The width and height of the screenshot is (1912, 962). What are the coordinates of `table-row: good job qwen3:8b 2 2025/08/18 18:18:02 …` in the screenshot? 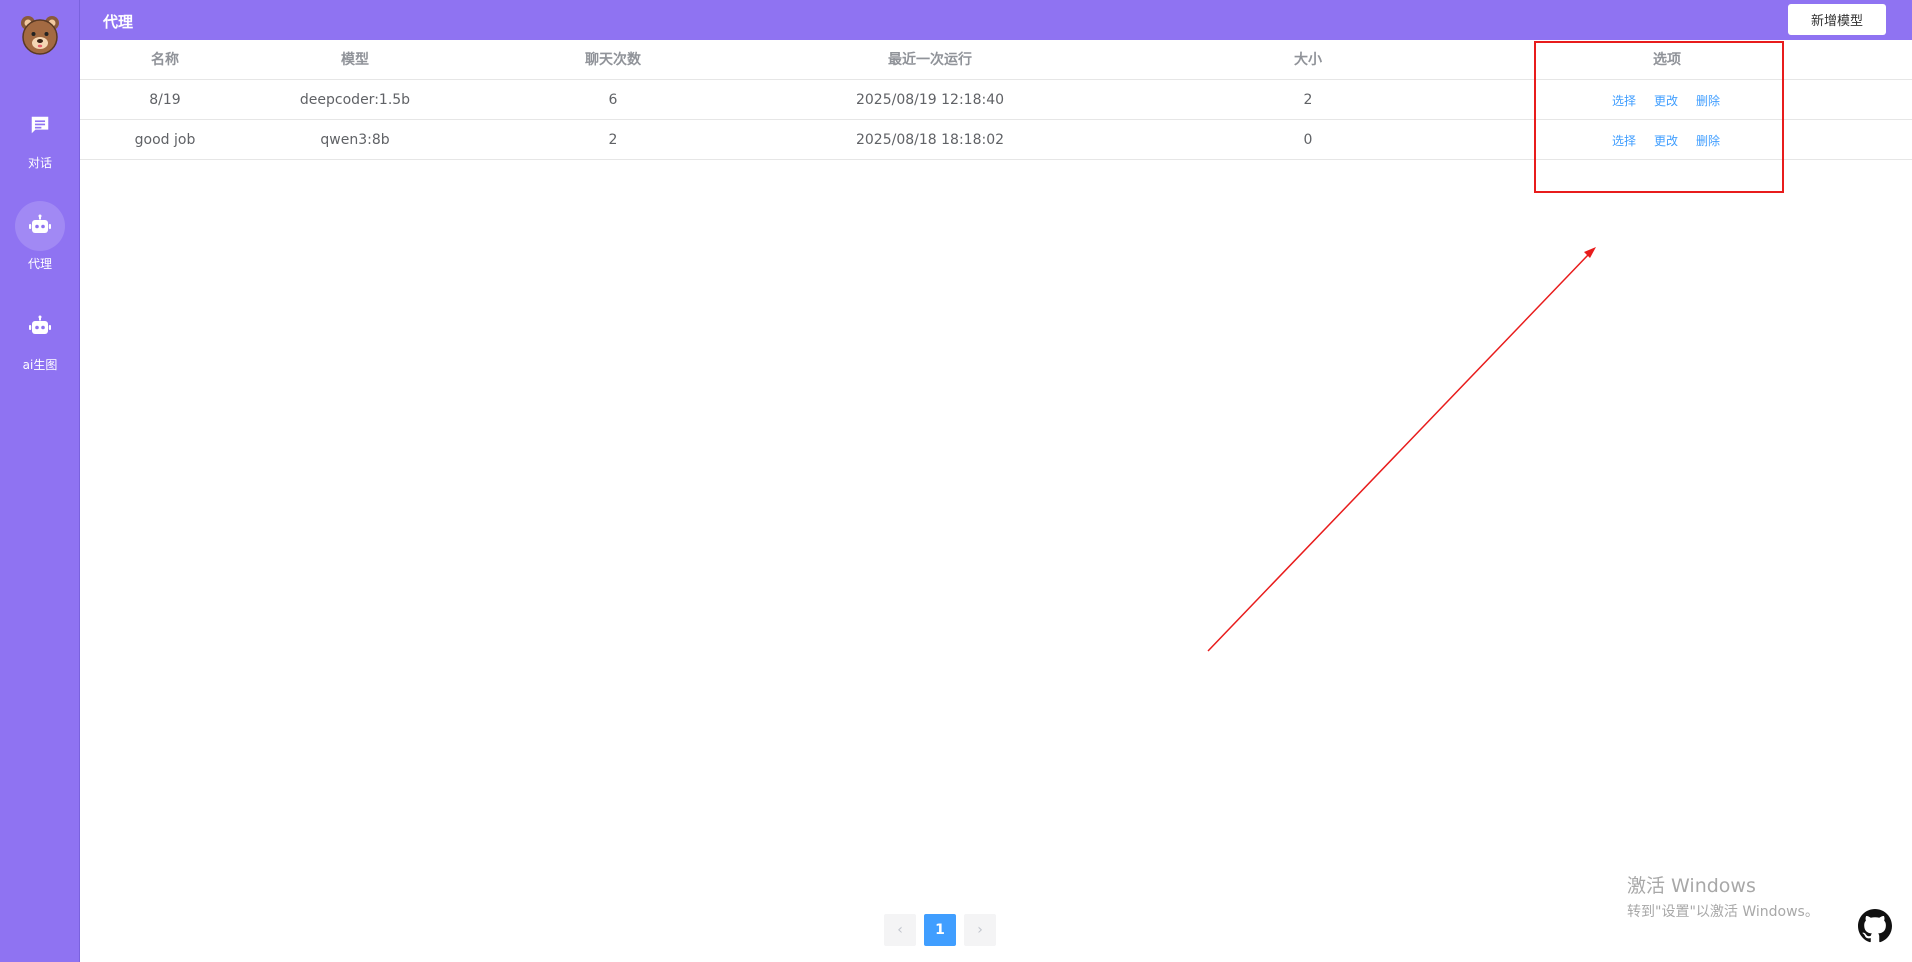 It's located at (996, 140).